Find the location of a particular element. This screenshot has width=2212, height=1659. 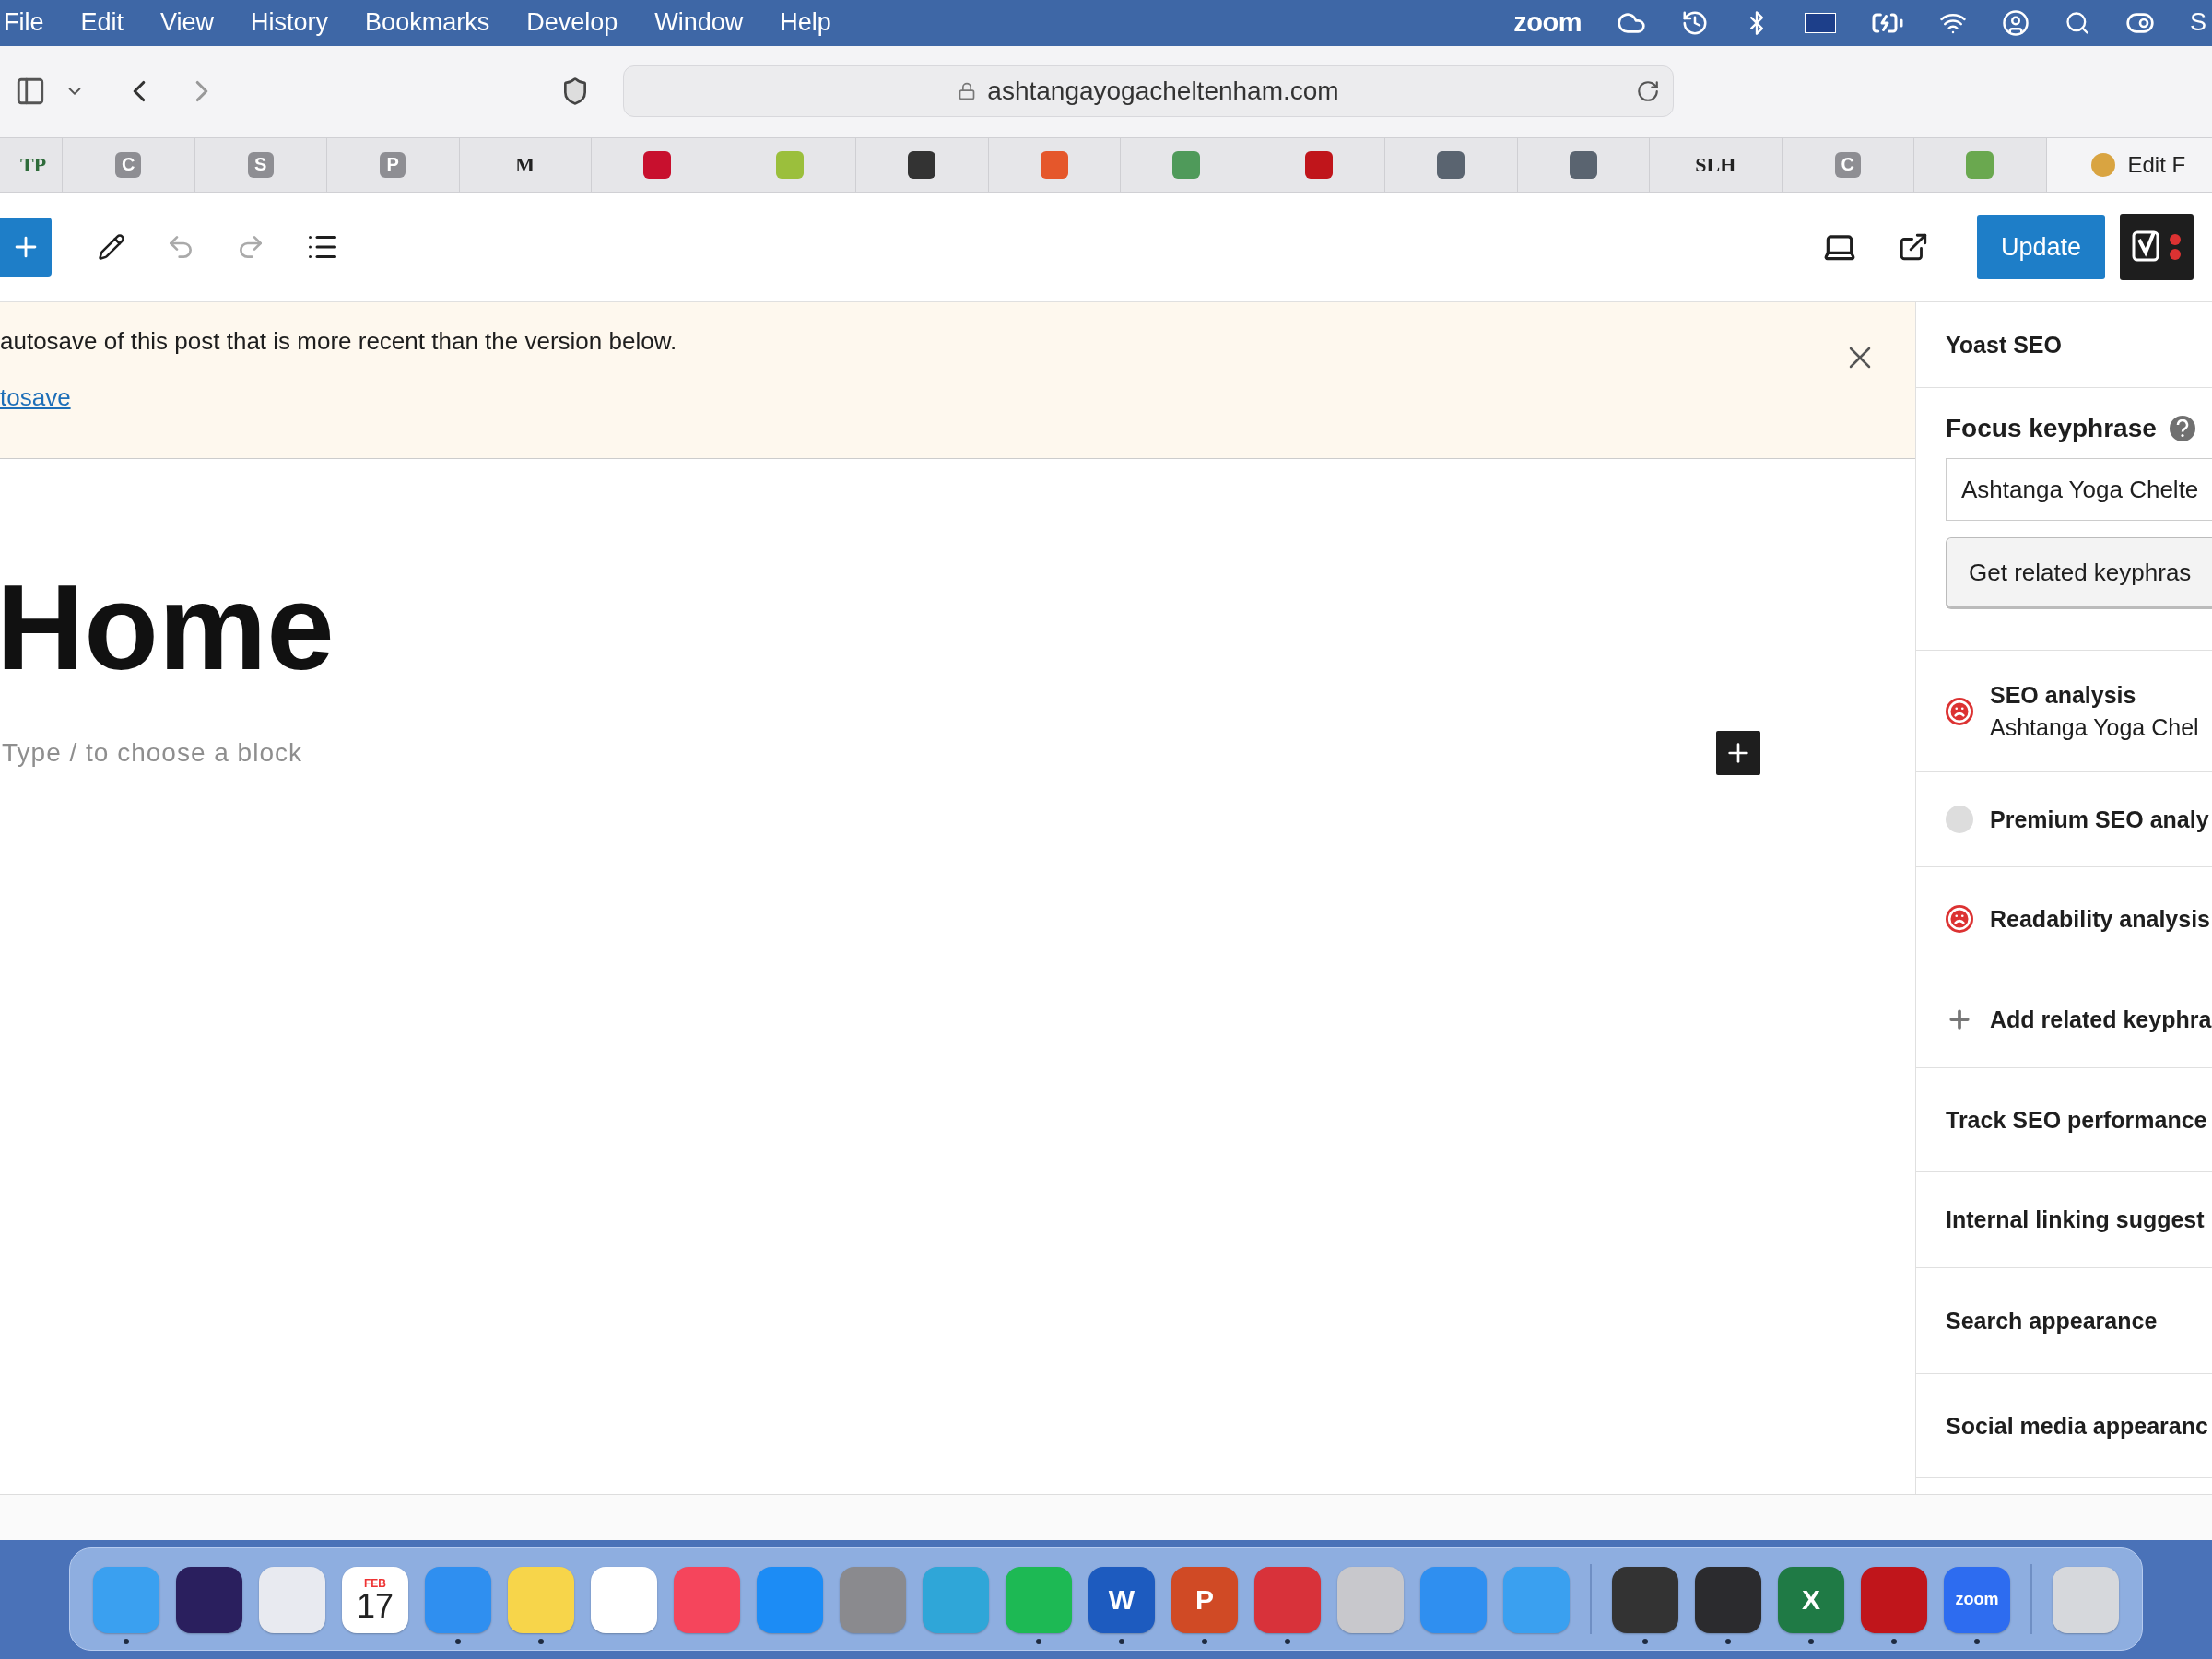

update-button: Update is located at coordinates (2040, 247).